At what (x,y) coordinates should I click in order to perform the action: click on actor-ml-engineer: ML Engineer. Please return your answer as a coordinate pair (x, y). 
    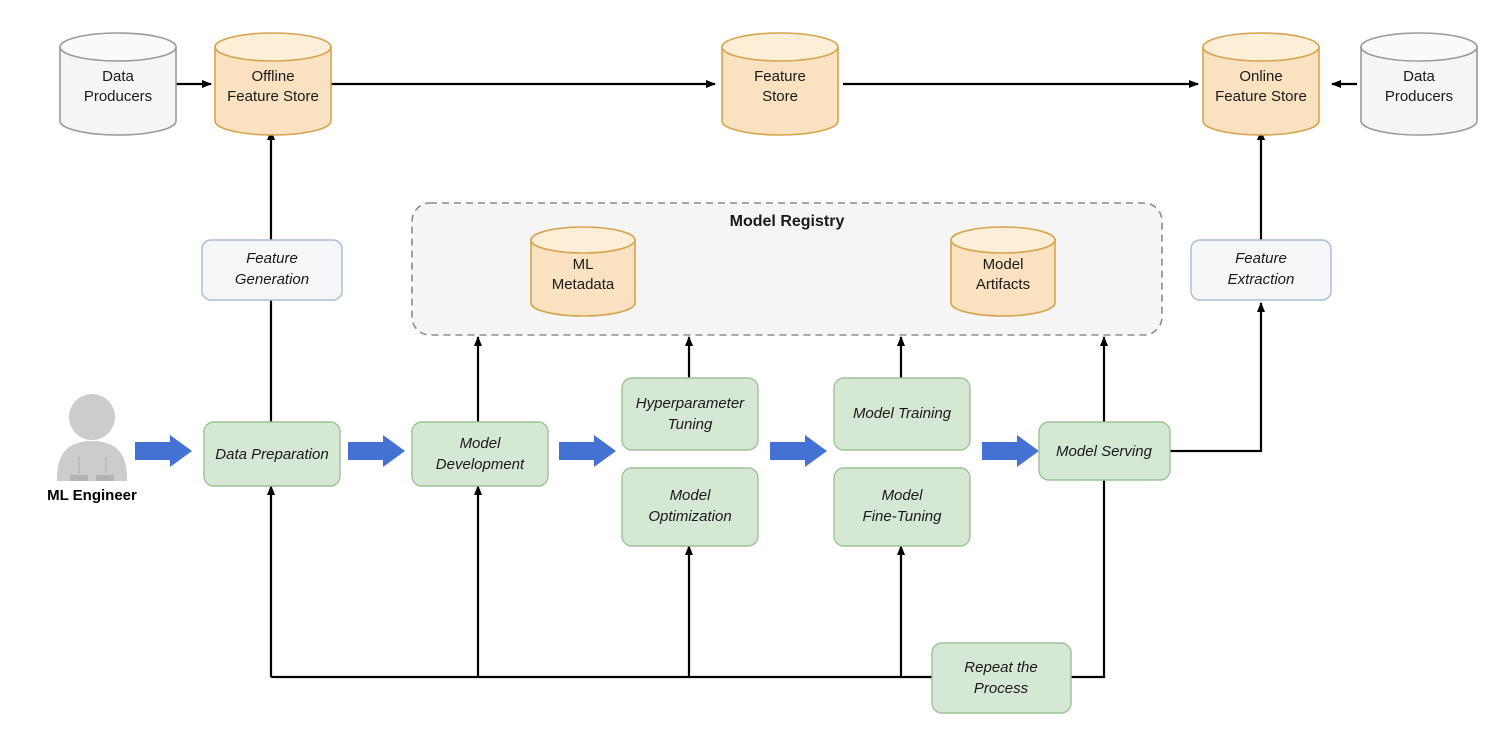
    Looking at the image, I should click on (92, 449).